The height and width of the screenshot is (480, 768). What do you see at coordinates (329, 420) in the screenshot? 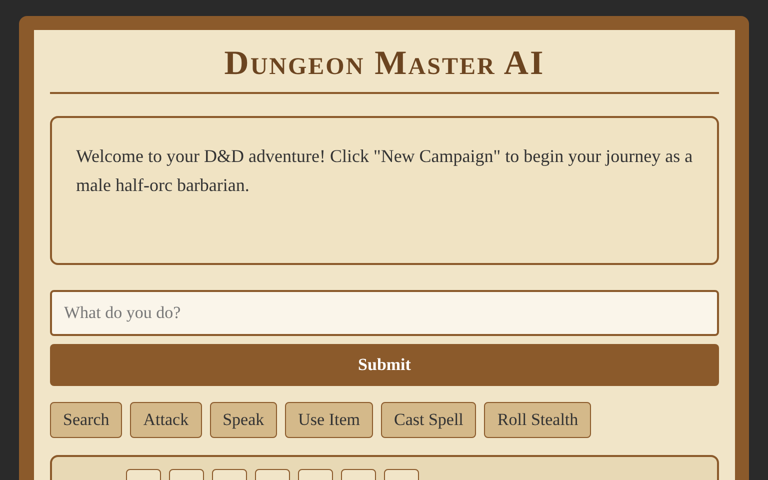
I see `action-button: Use Item` at bounding box center [329, 420].